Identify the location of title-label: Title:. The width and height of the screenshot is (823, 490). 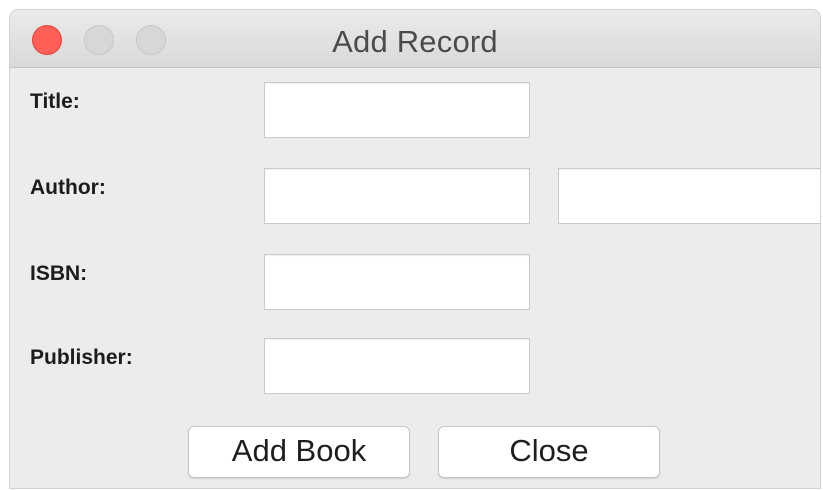
(55, 101).